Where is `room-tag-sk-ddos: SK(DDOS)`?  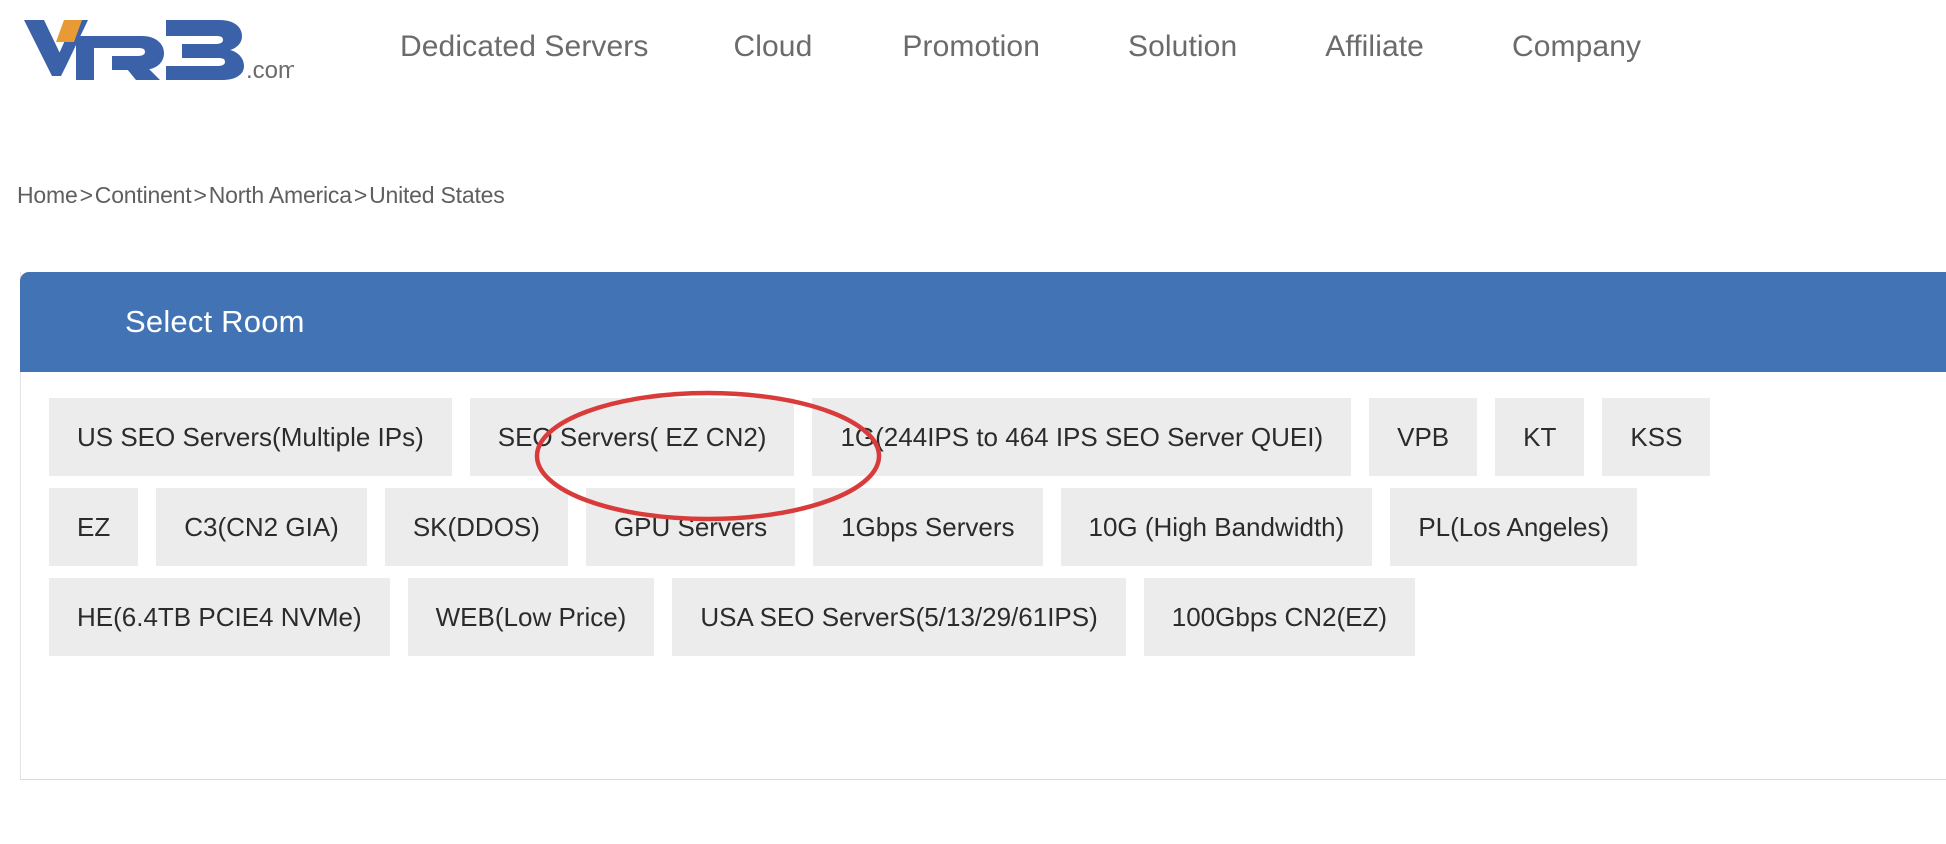 room-tag-sk-ddos: SK(DDOS) is located at coordinates (476, 527).